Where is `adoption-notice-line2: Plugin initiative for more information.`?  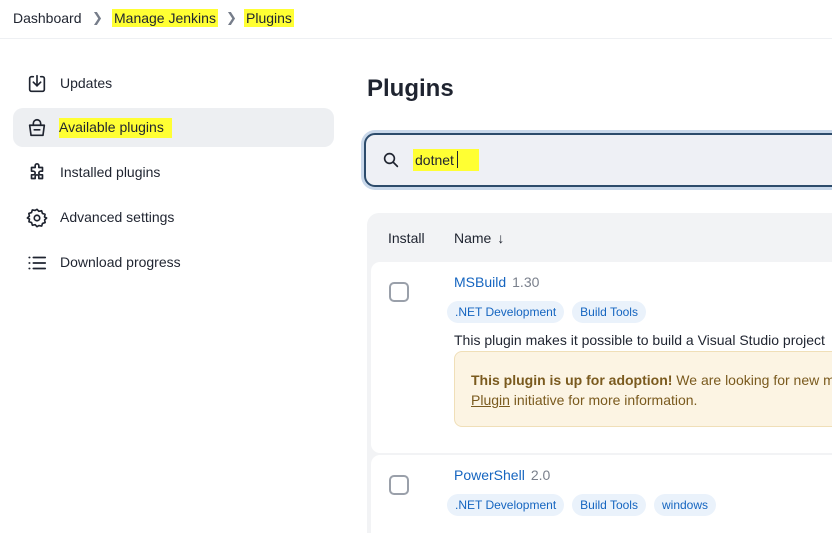
adoption-notice-line2: Plugin initiative for more information. is located at coordinates (584, 400).